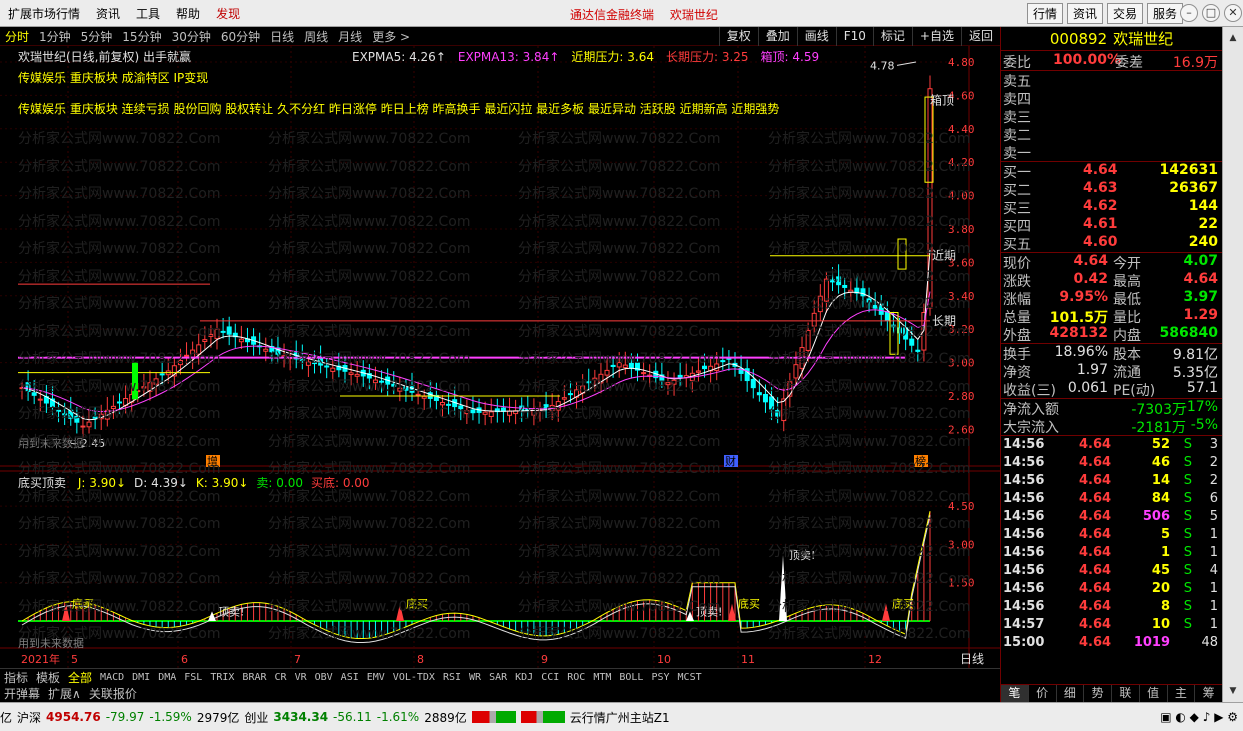  Describe the element at coordinates (612, 15) in the screenshot. I see `promo-terminal: 通达信金融终端` at that location.